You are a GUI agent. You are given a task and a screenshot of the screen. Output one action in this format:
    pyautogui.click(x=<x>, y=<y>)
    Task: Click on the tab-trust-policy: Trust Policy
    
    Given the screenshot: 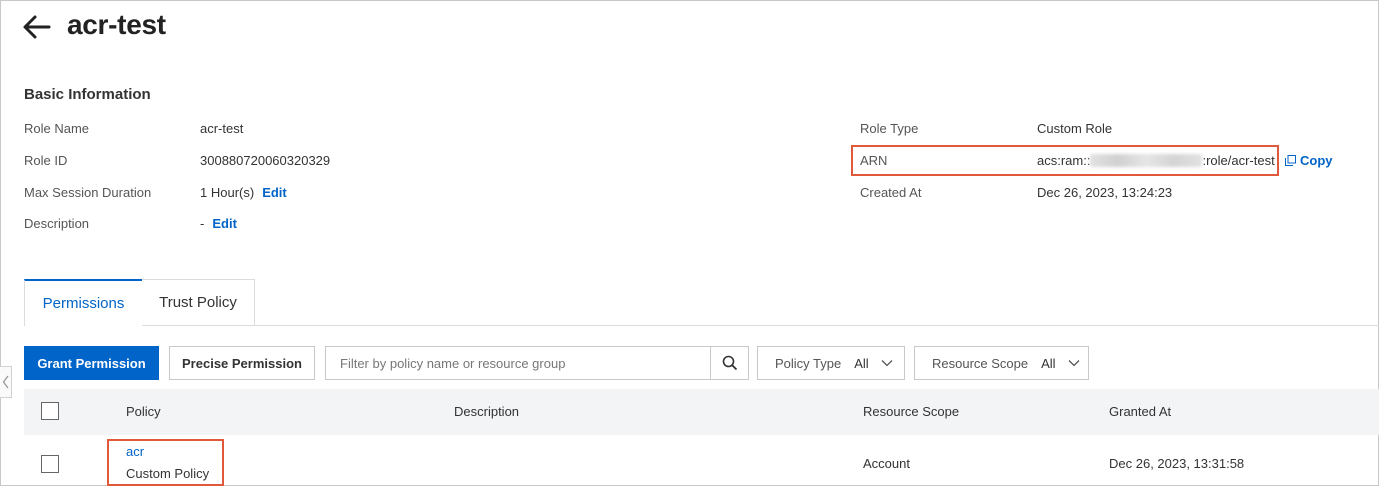 What is the action you would take?
    pyautogui.click(x=198, y=302)
    